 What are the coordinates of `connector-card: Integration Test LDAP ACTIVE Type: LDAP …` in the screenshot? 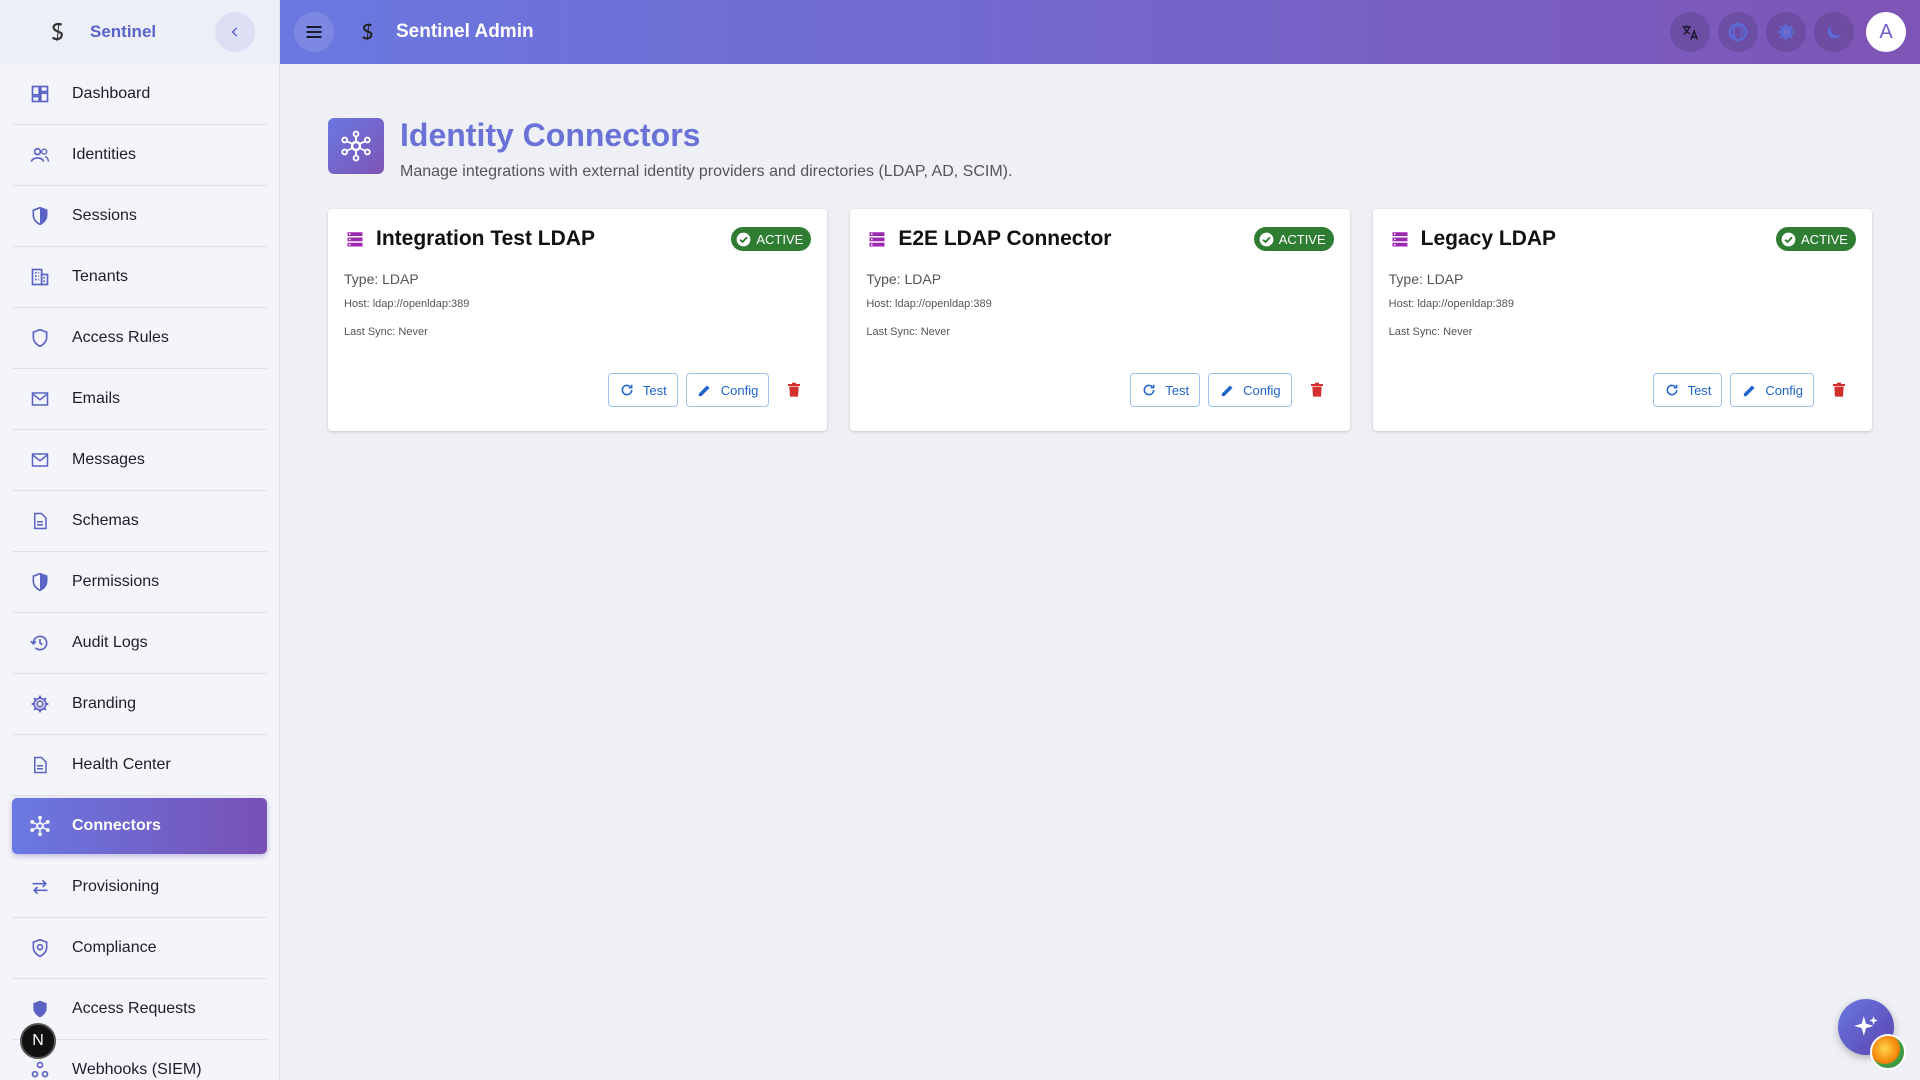 It's located at (578, 320).